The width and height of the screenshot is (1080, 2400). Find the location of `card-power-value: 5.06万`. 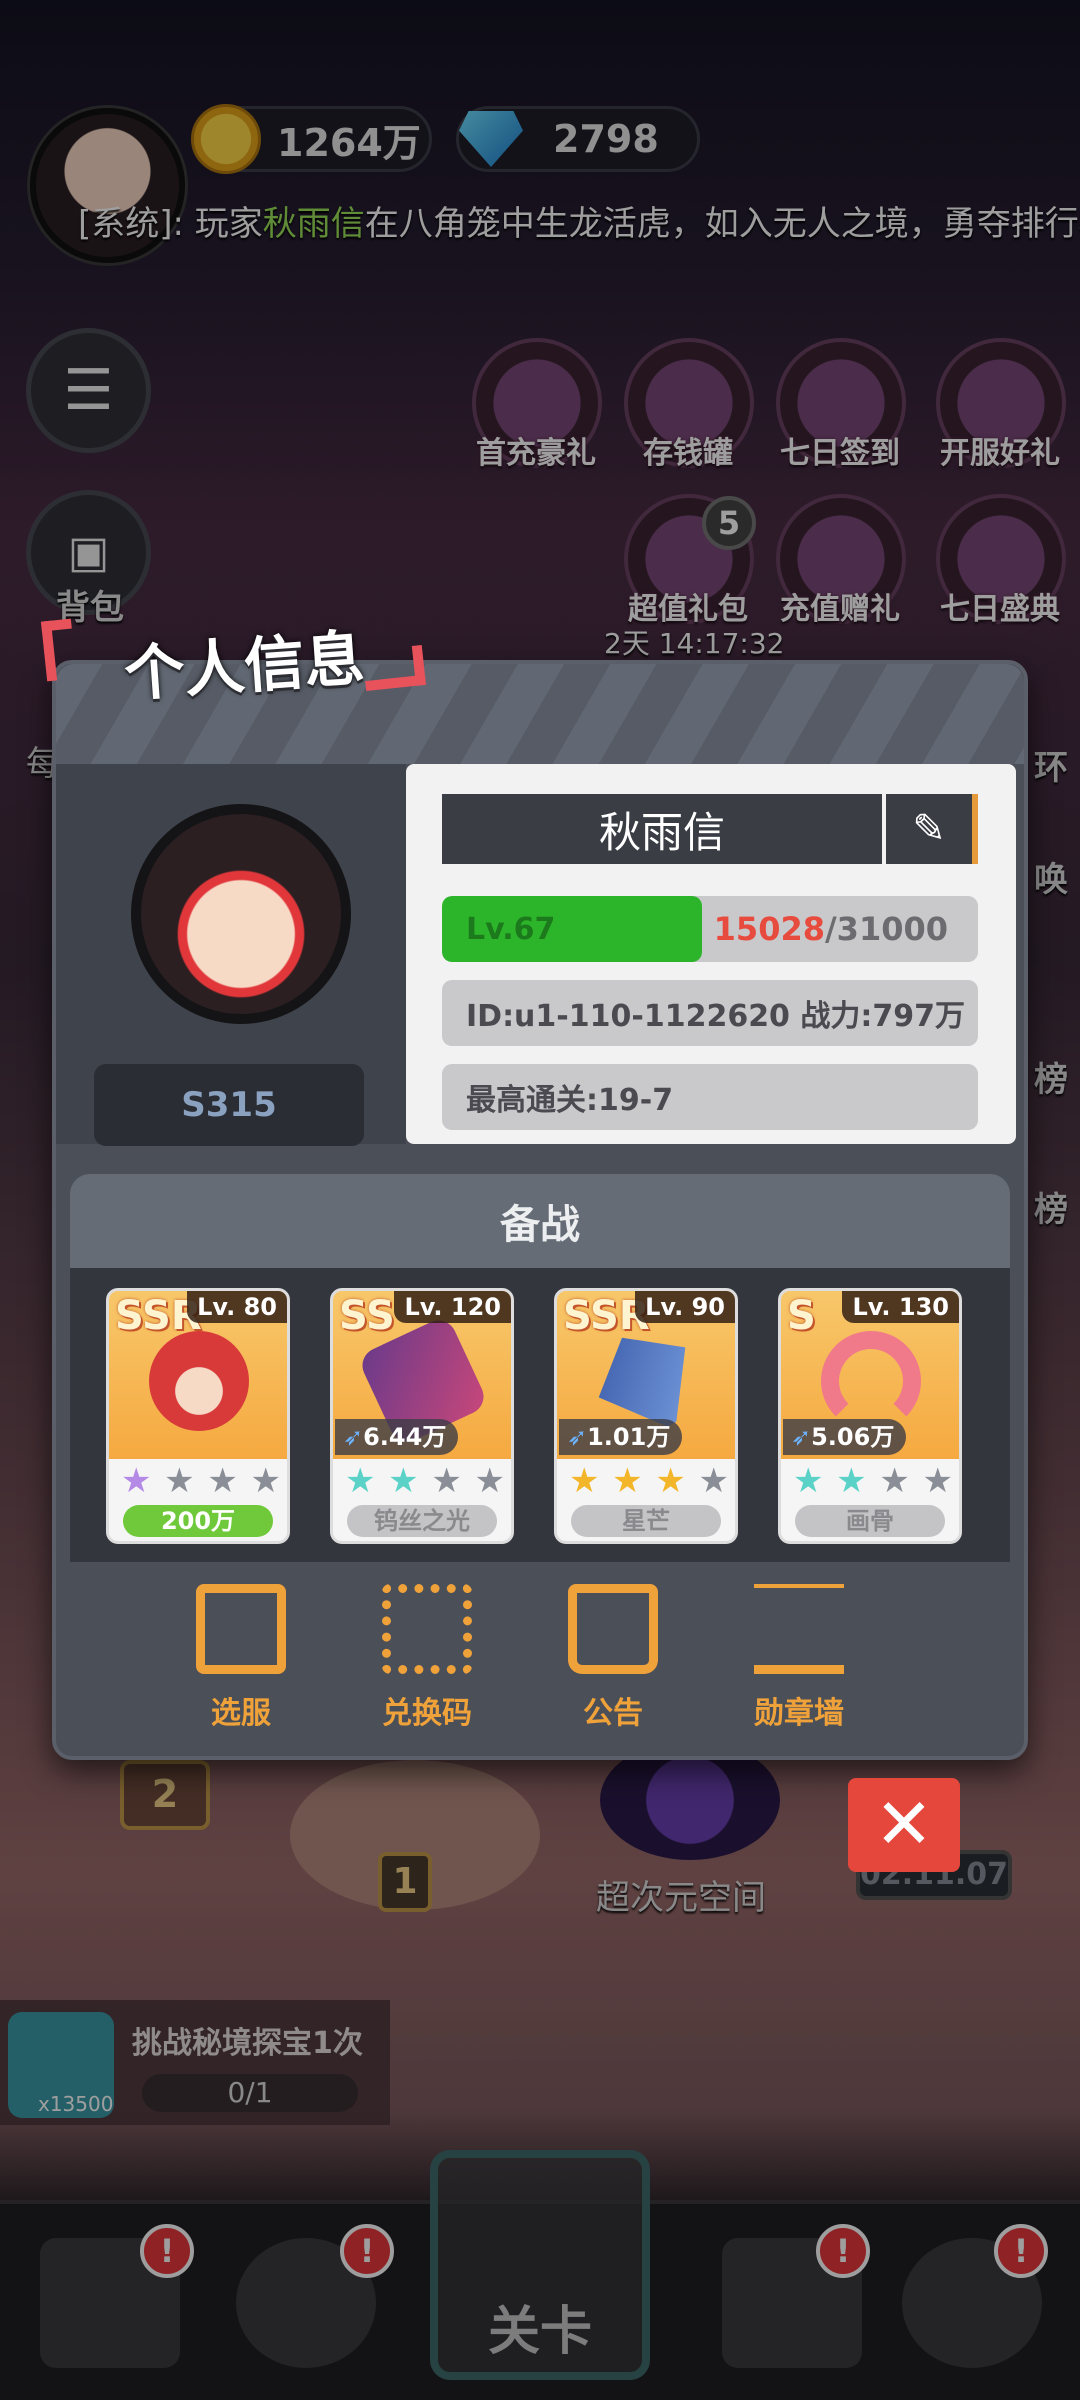

card-power-value: 5.06万 is located at coordinates (853, 1437).